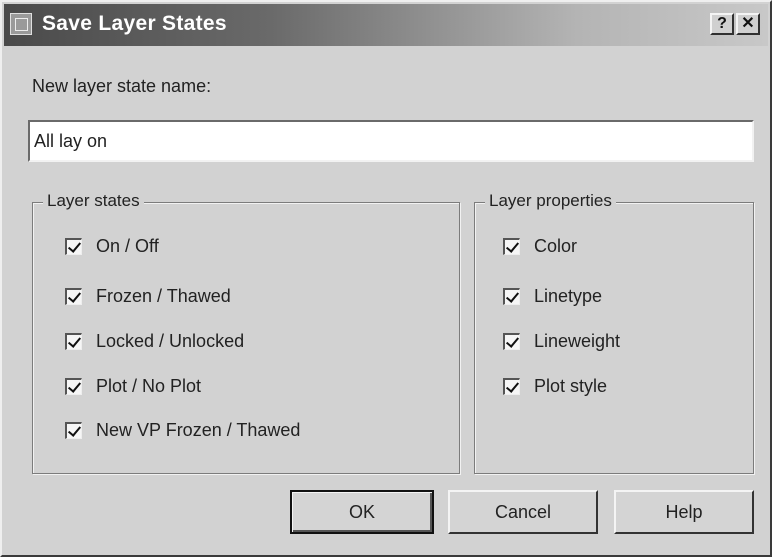 This screenshot has height=557, width=772. I want to click on frozen-thawed-checkbox, so click(73, 296).